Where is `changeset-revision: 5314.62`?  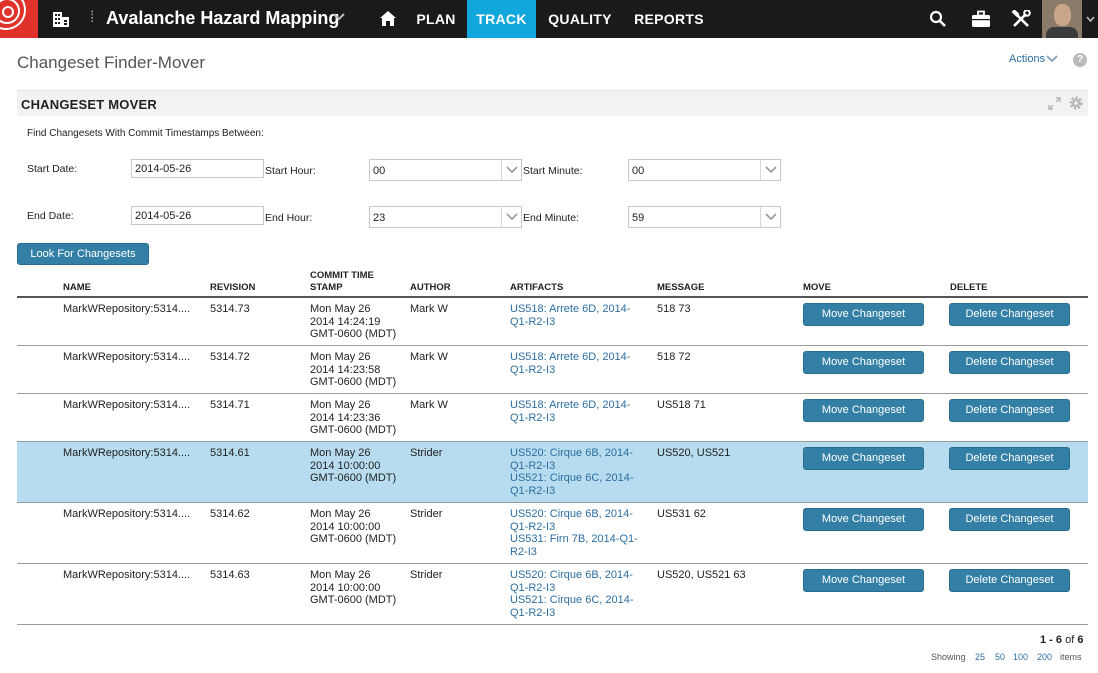
changeset-revision: 5314.62 is located at coordinates (230, 514).